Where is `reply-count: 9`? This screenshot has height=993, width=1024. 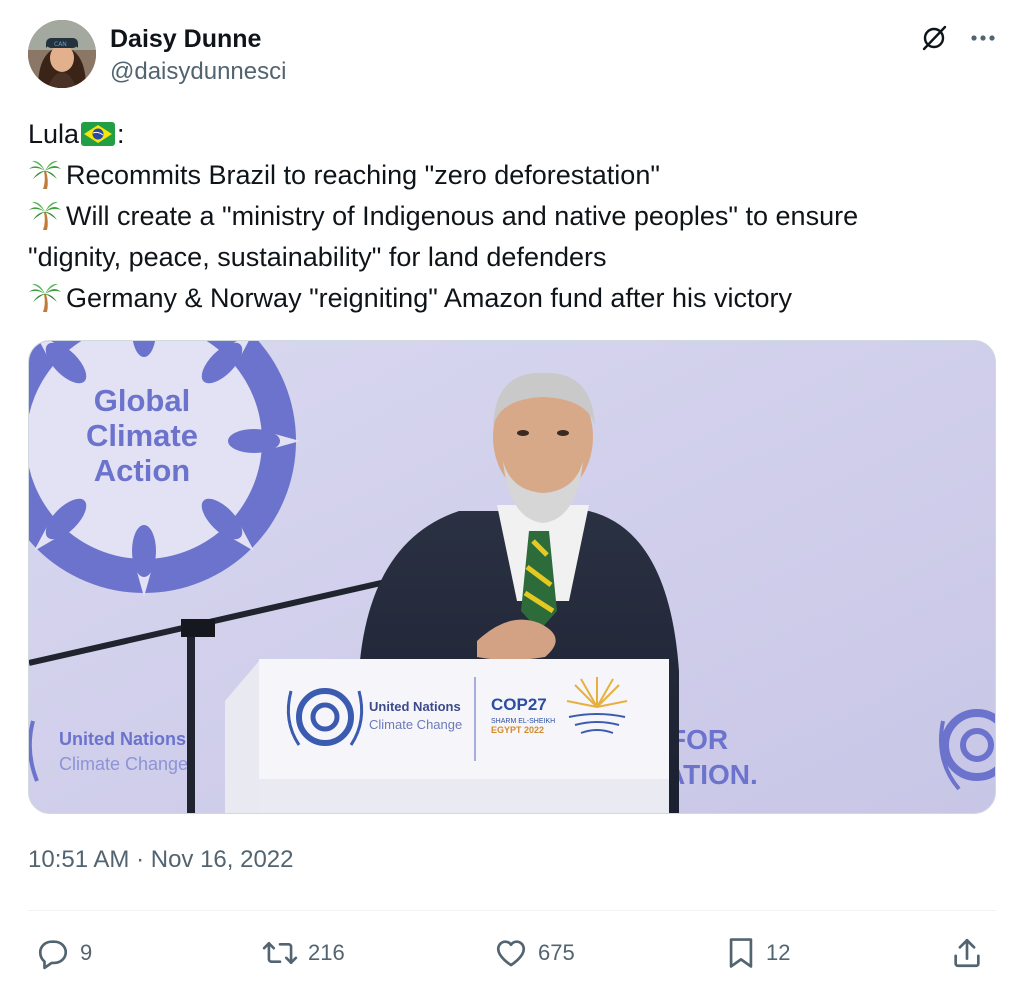
reply-count: 9 is located at coordinates (86, 952).